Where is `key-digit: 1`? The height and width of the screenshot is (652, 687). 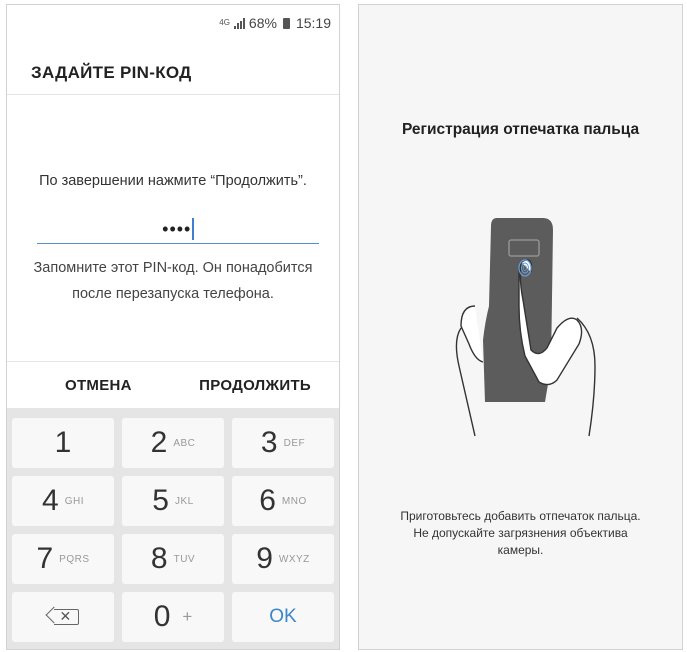
key-digit: 1 is located at coordinates (63, 442).